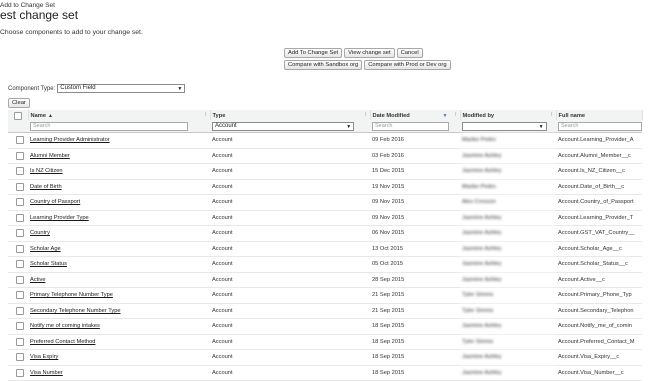 This screenshot has height=381, width=650. Describe the element at coordinates (50, 156) in the screenshot. I see `component-name-link: Alumni Member` at that location.